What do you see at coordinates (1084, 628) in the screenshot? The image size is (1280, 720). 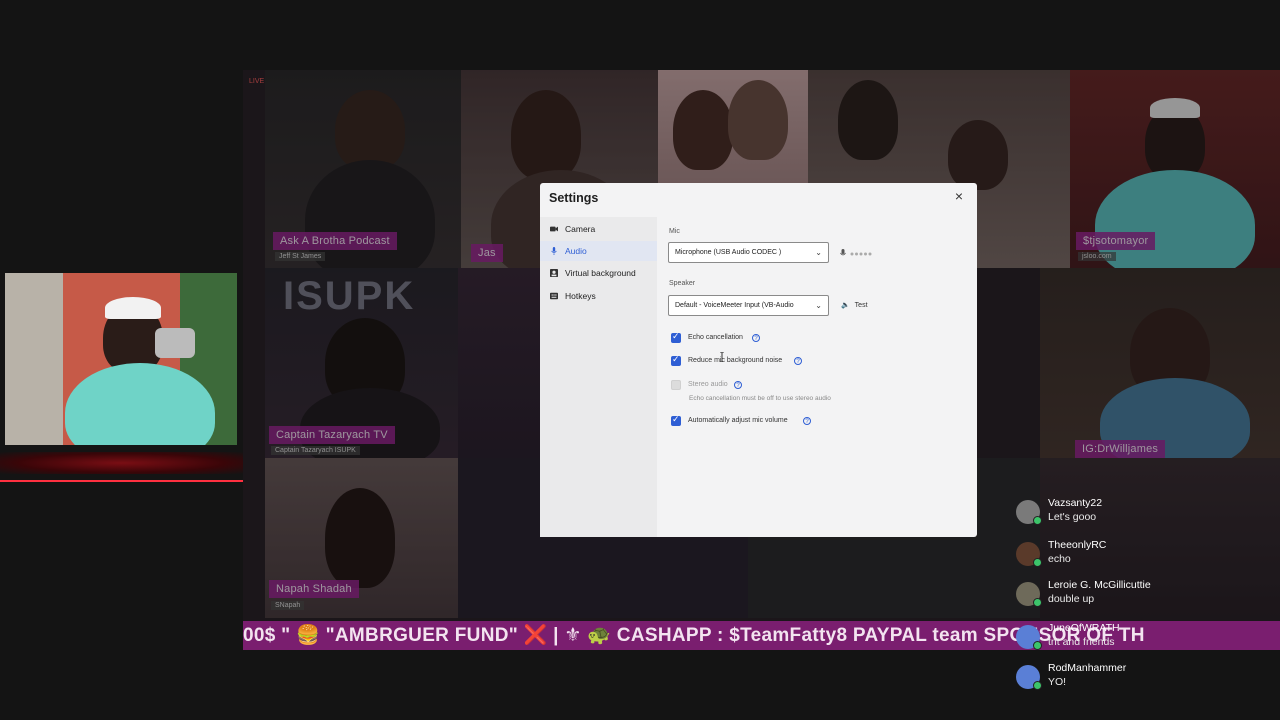 I see `chat-username: JuneOfWRATH` at bounding box center [1084, 628].